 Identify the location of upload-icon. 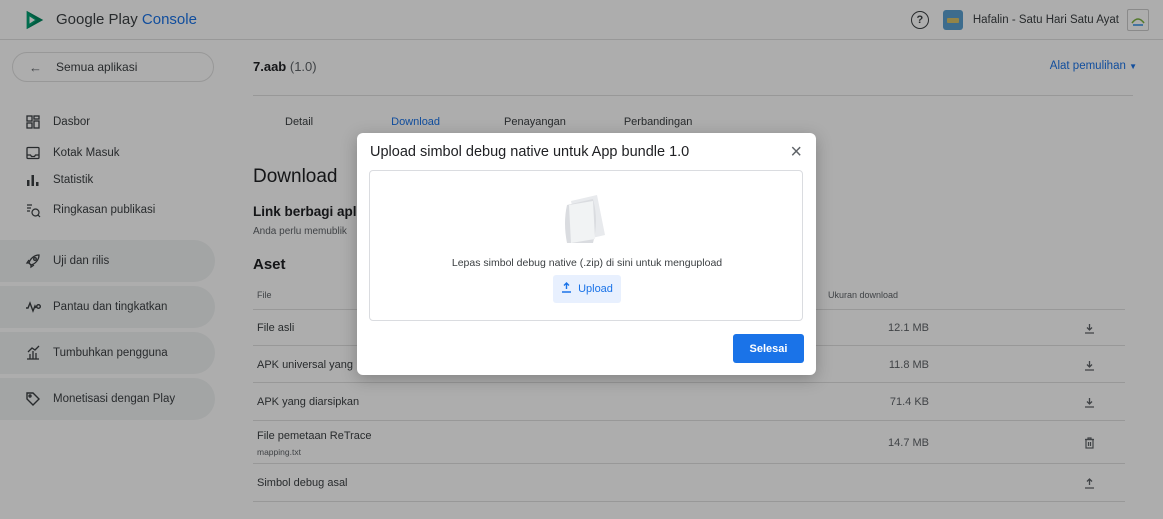
(566, 289).